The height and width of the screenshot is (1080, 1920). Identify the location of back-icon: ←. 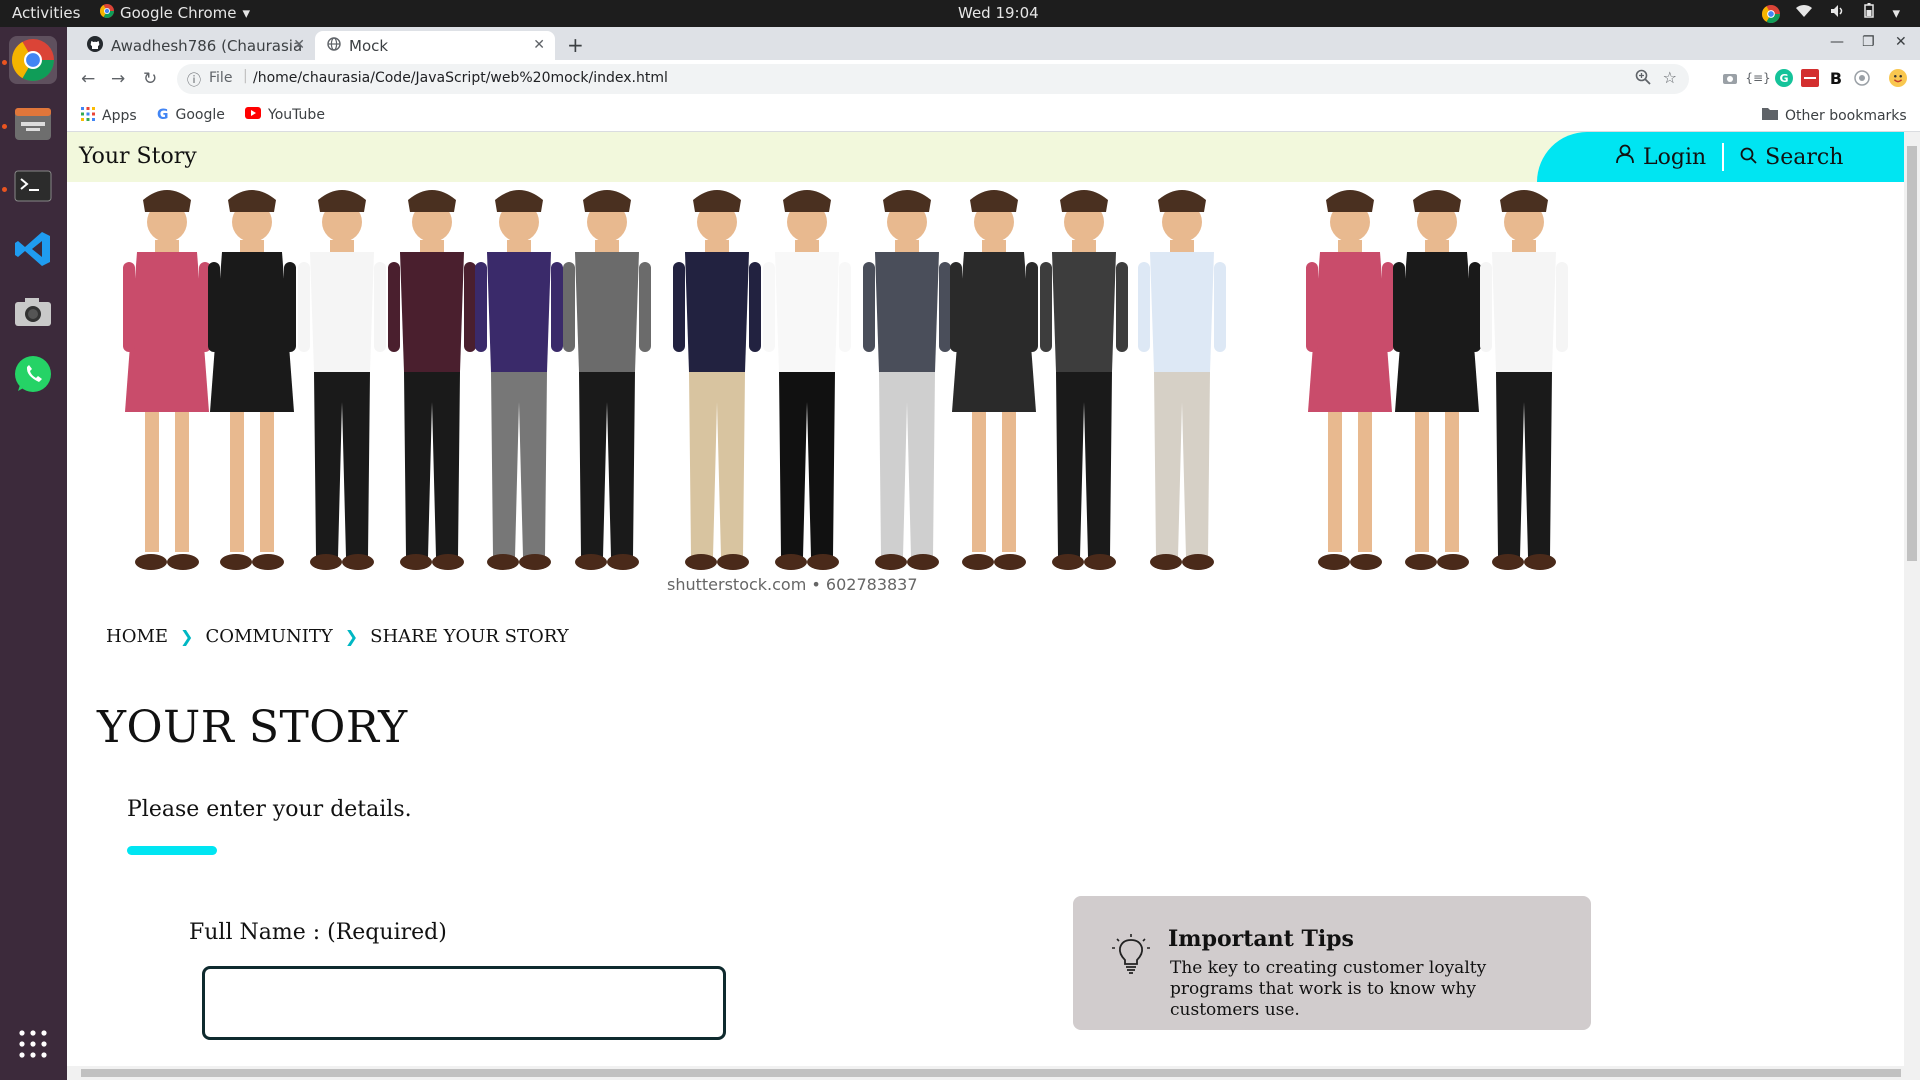
(88, 79).